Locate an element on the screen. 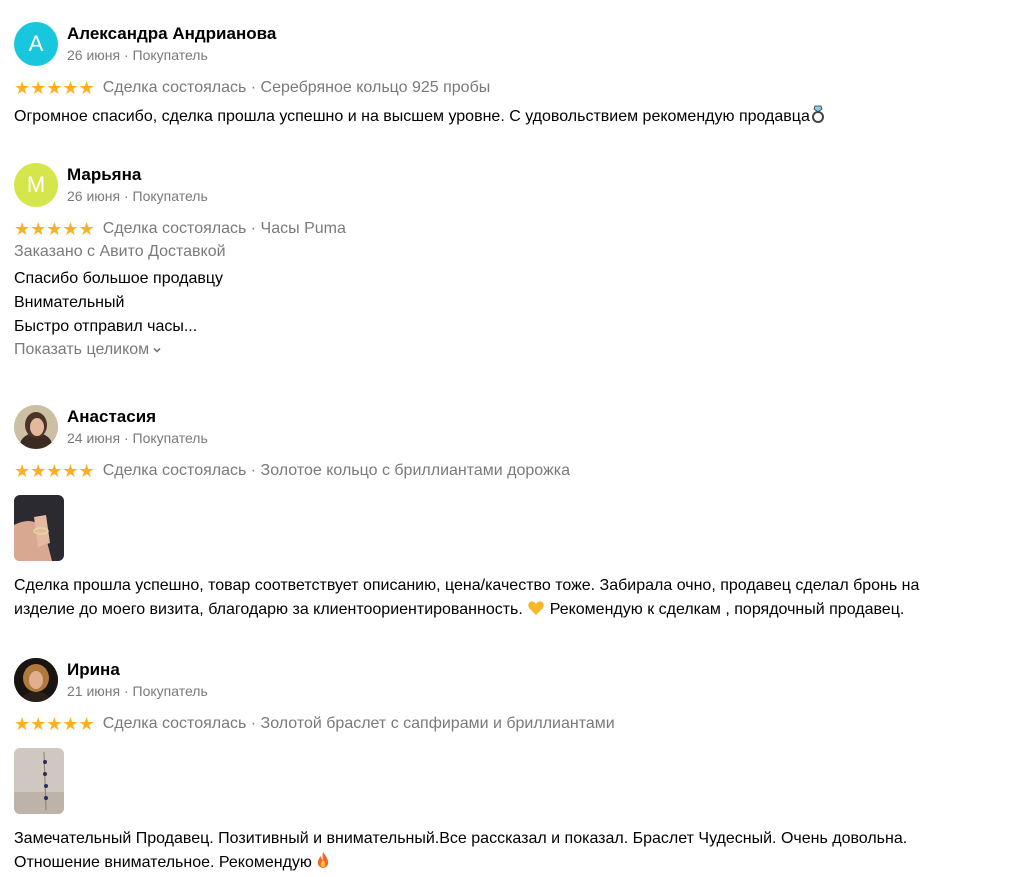  reviewer-name: Анастасия is located at coordinates (111, 417).